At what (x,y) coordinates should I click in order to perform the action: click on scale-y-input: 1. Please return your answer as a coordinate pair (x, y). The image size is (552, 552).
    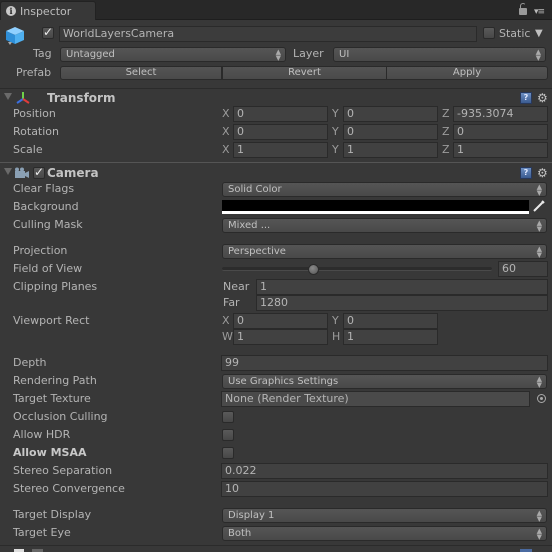
    Looking at the image, I should click on (390, 150).